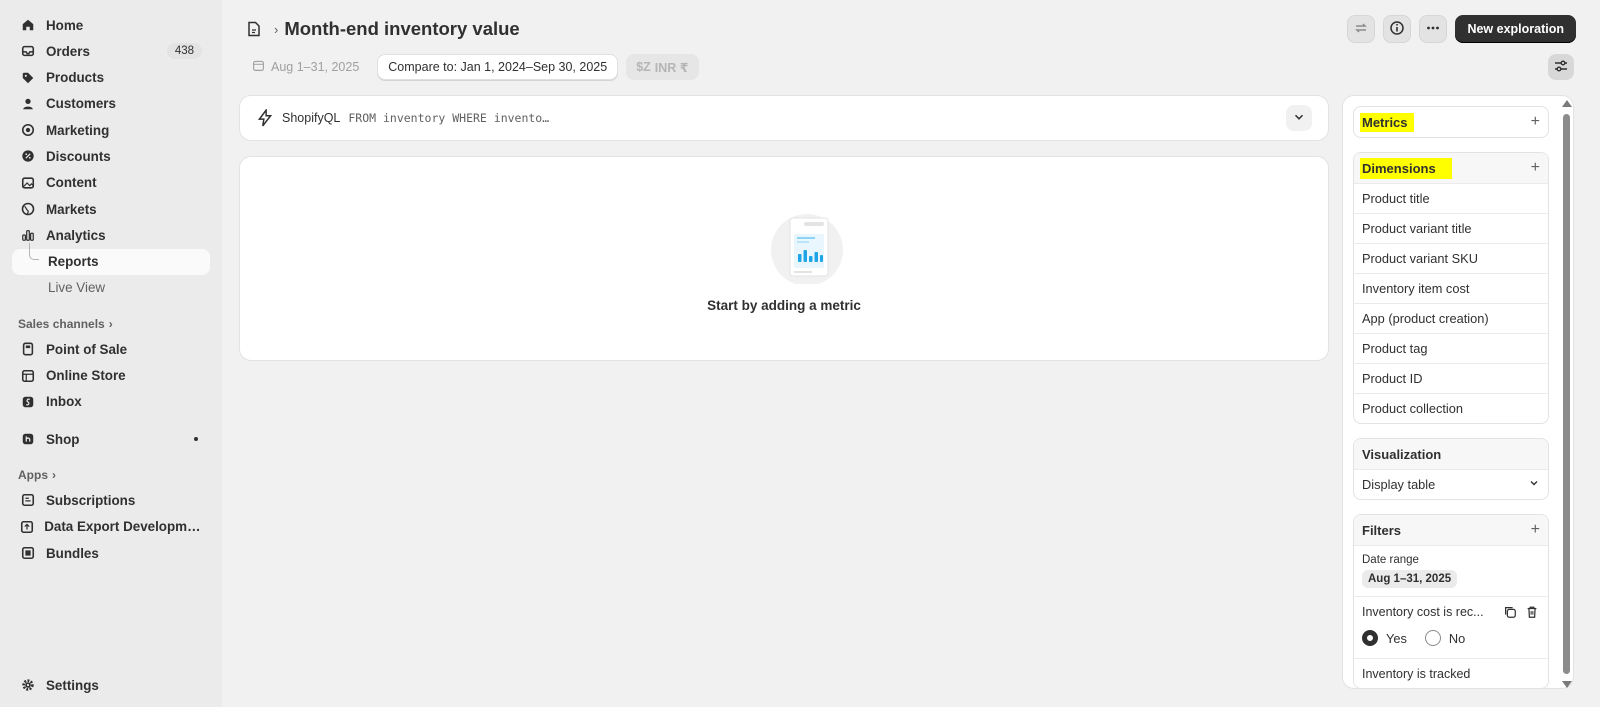 The image size is (1600, 707). I want to click on refresh-button, so click(1361, 29).